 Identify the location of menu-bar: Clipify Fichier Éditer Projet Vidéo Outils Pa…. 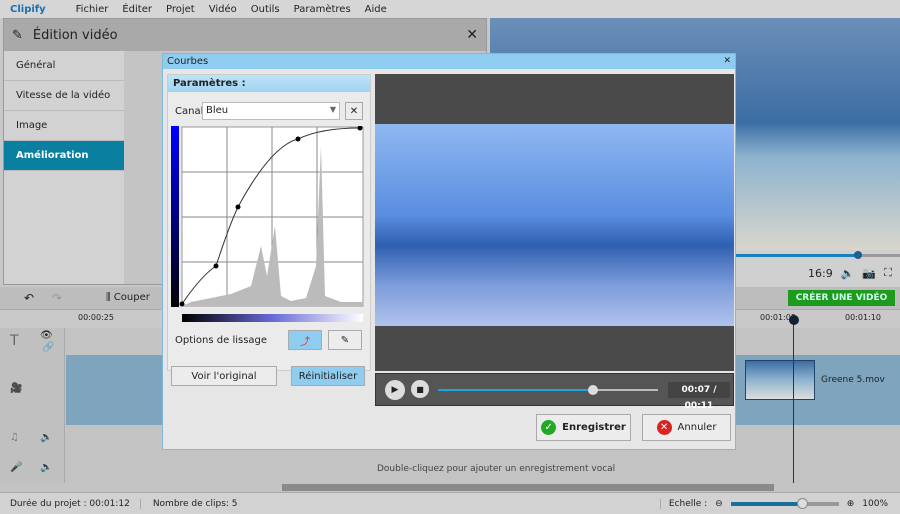
(450, 9).